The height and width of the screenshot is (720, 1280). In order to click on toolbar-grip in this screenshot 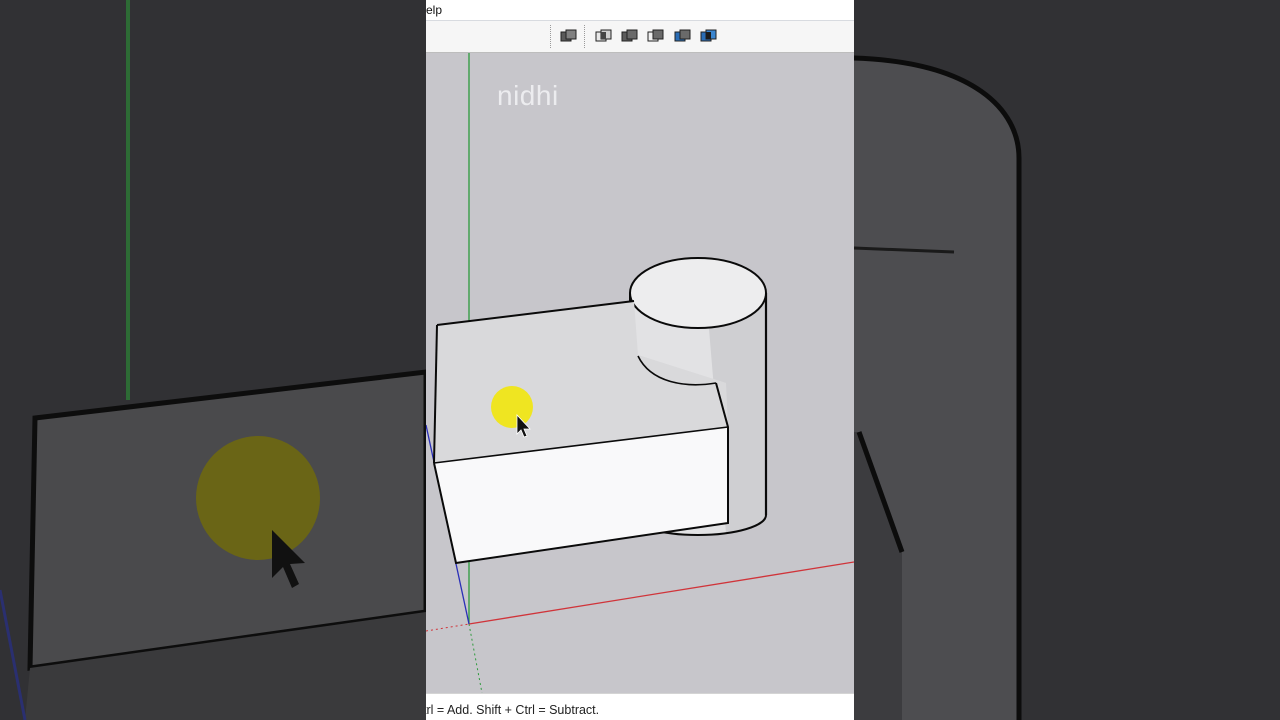, I will do `click(550, 36)`.